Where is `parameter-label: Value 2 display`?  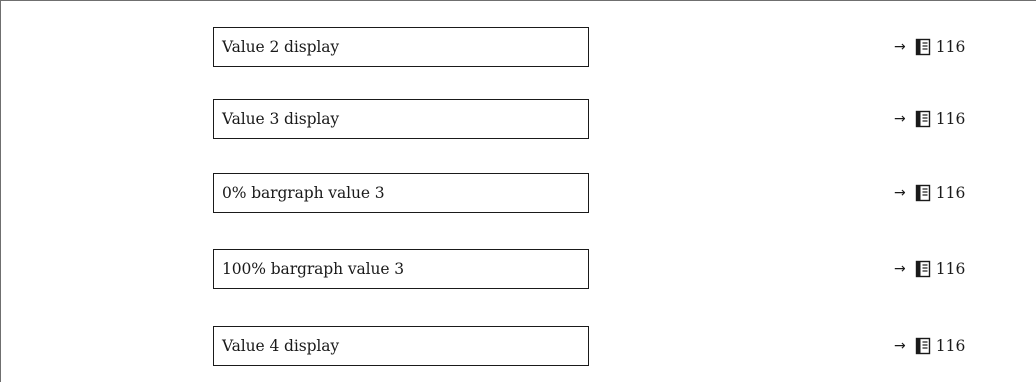 parameter-label: Value 2 display is located at coordinates (281, 47).